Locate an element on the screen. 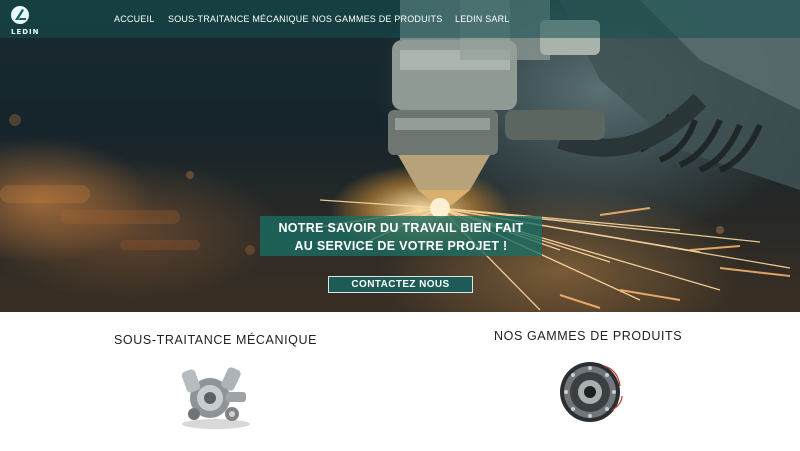 This screenshot has height=451, width=800. logo-text: LEDIN is located at coordinates (25, 32).